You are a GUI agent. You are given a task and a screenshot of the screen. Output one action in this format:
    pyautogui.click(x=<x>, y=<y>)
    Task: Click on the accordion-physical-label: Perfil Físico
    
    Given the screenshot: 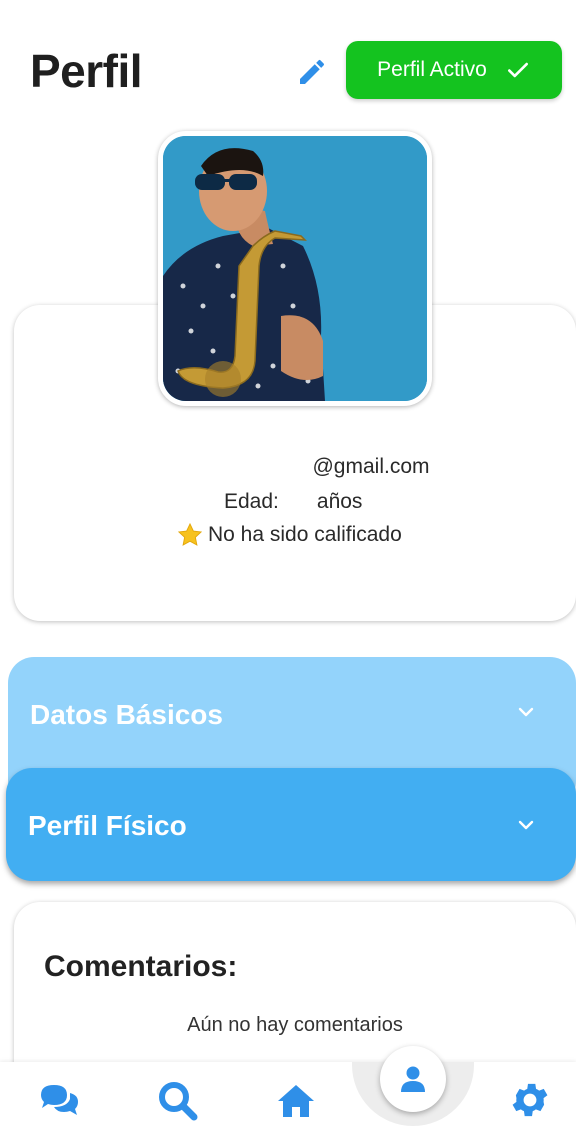 What is the action you would take?
    pyautogui.click(x=107, y=825)
    